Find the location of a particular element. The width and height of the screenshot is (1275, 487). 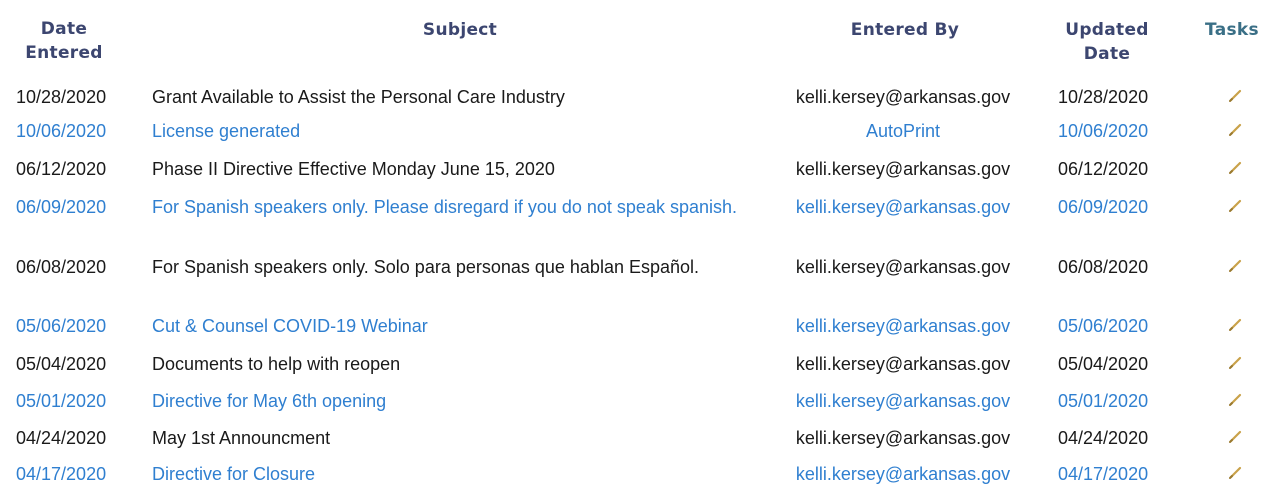

updated-date-cell: 06/09/2020 is located at coordinates (1103, 207).